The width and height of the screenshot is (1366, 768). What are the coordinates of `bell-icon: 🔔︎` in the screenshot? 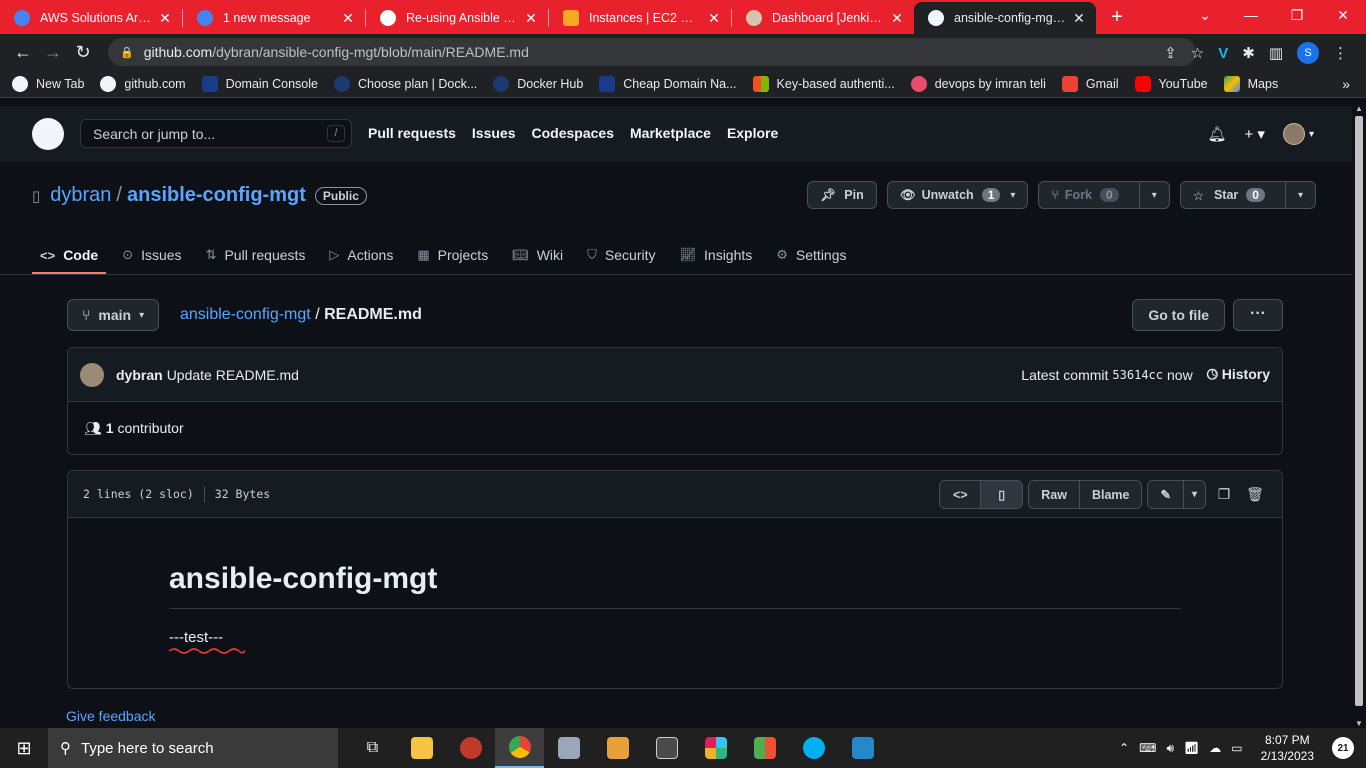 It's located at (1216, 134).